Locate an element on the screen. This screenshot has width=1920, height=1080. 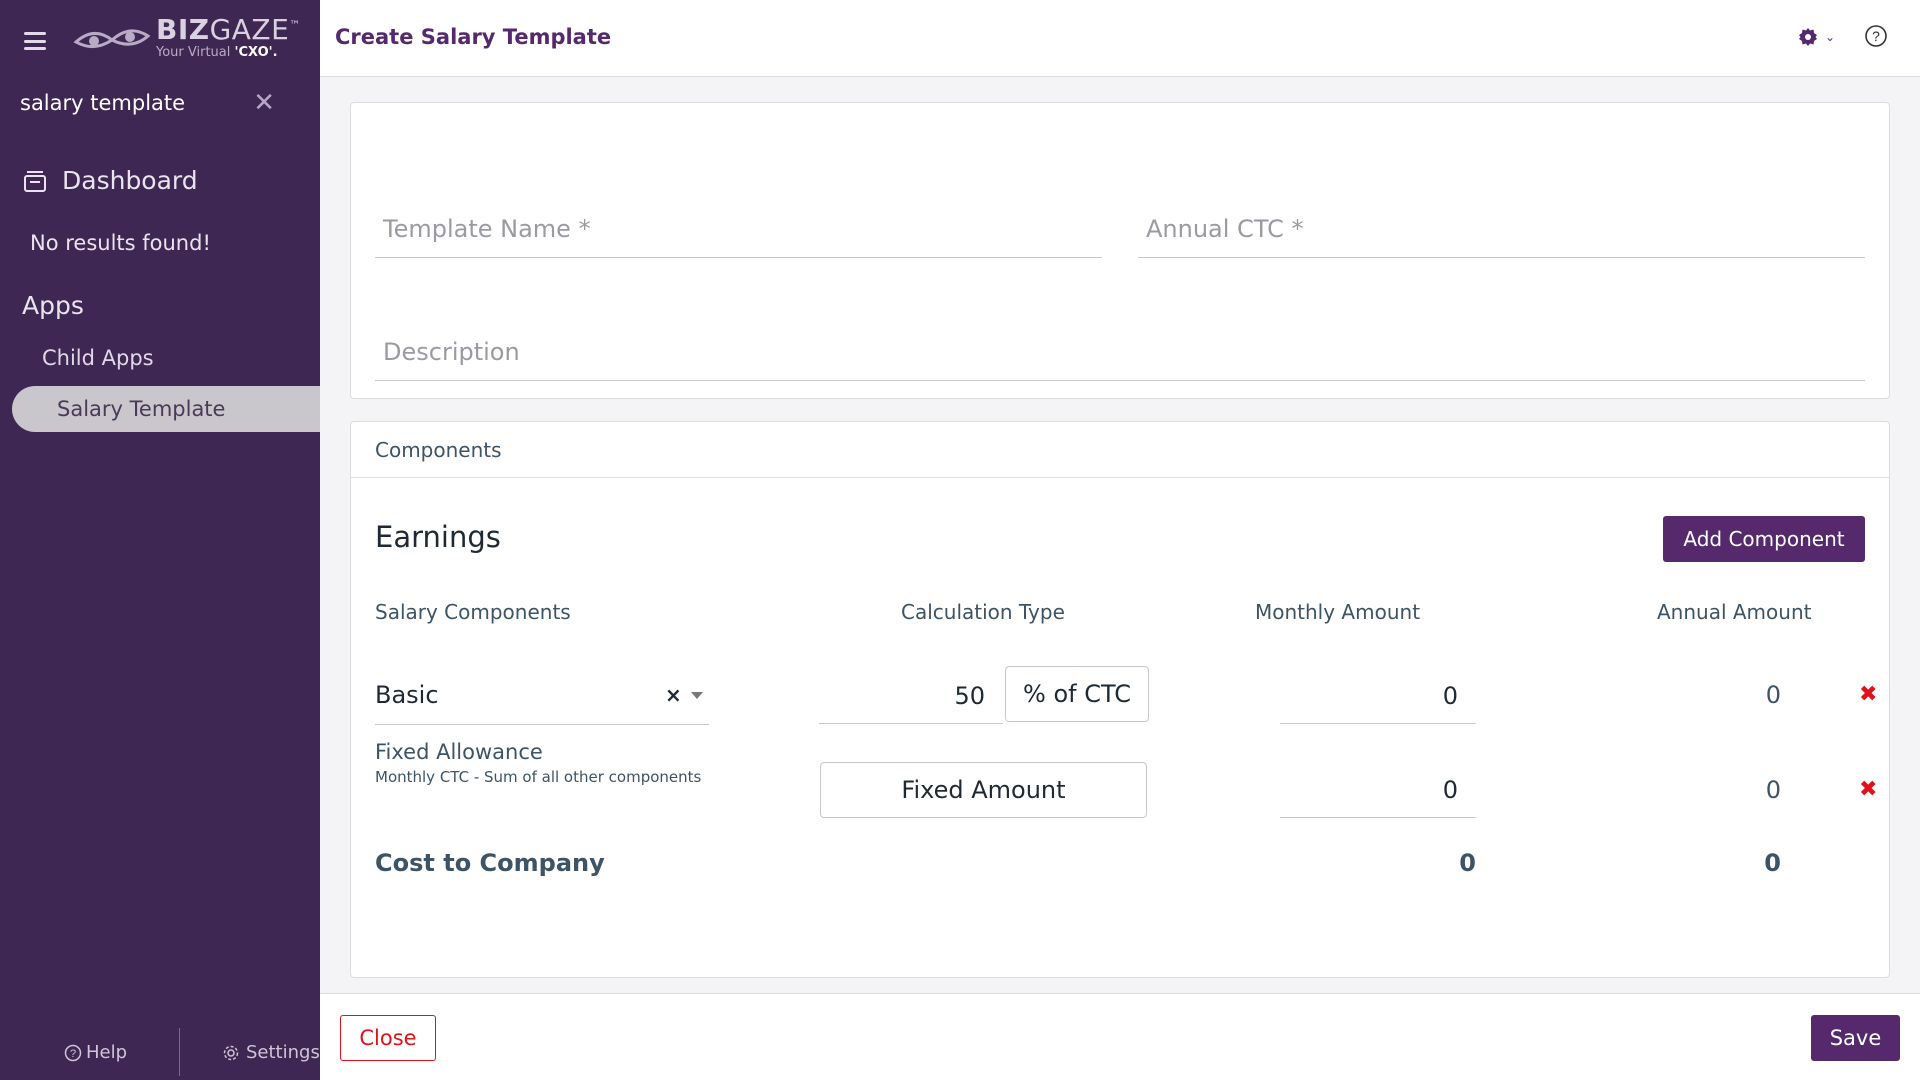
page-title: Create Salary Template is located at coordinates (473, 37).